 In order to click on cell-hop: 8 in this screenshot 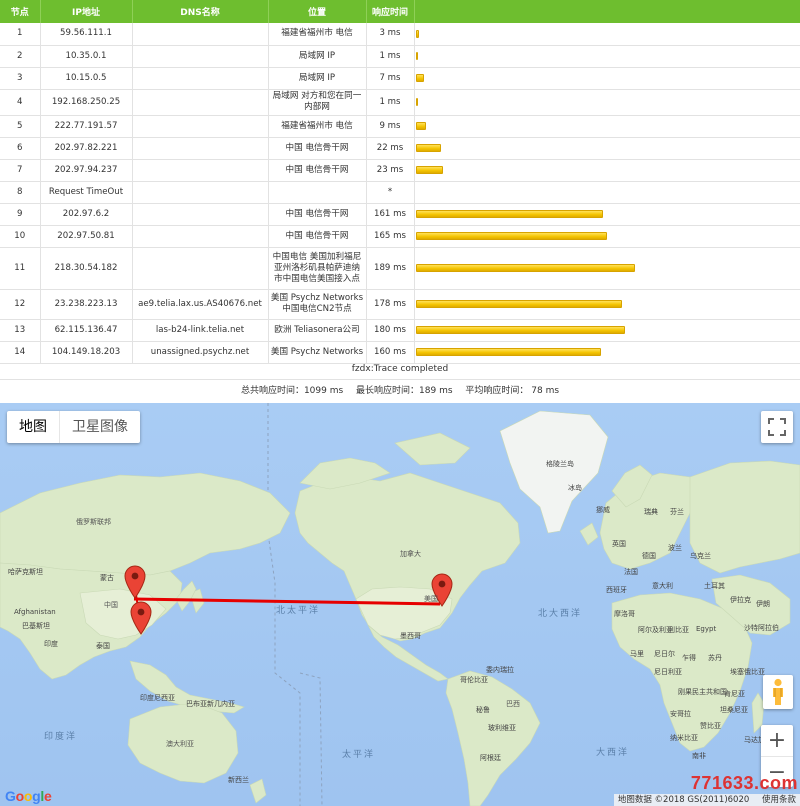, I will do `click(20, 192)`.